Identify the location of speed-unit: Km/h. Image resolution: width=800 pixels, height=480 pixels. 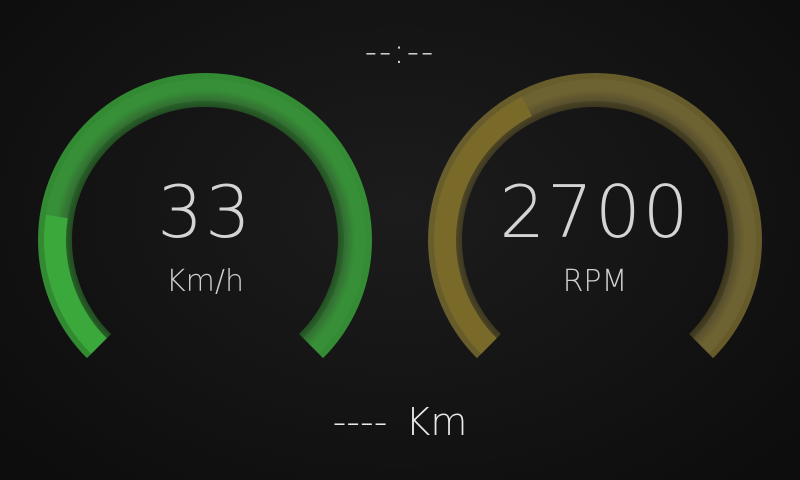
(205, 281).